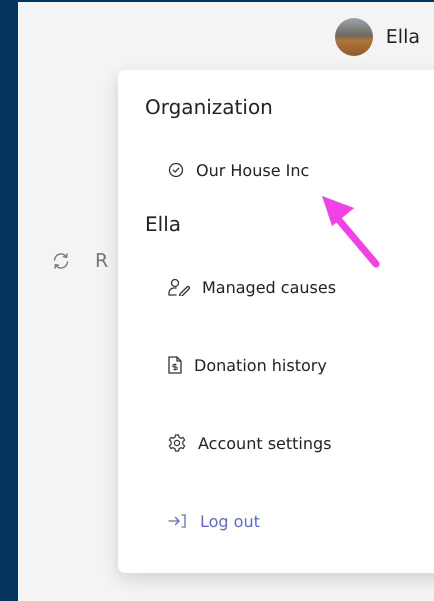 Image resolution: width=434 pixels, height=601 pixels. I want to click on user-name: Ella, so click(403, 37).